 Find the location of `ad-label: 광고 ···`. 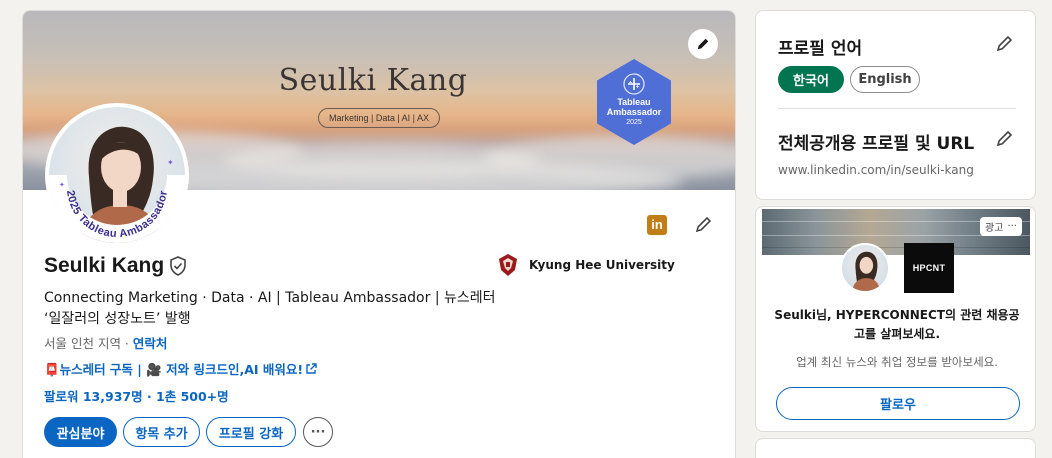

ad-label: 광고 ··· is located at coordinates (1001, 226).